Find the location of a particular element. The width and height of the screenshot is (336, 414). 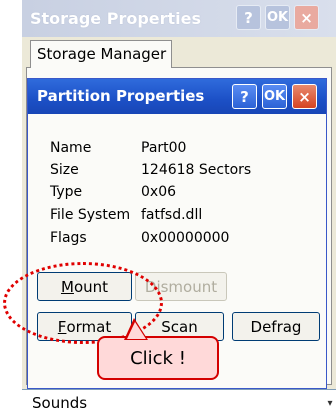

prop-value-type: 0x06 is located at coordinates (159, 192).